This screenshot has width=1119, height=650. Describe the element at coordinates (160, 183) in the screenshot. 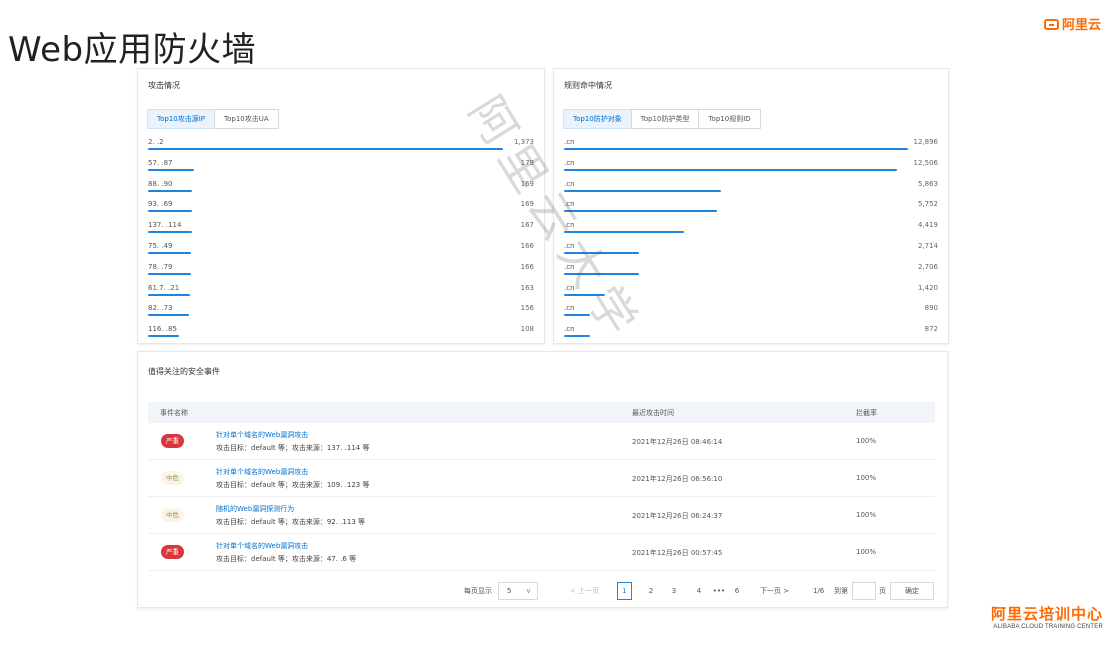

I see `attack-source-label: 88. .90` at that location.